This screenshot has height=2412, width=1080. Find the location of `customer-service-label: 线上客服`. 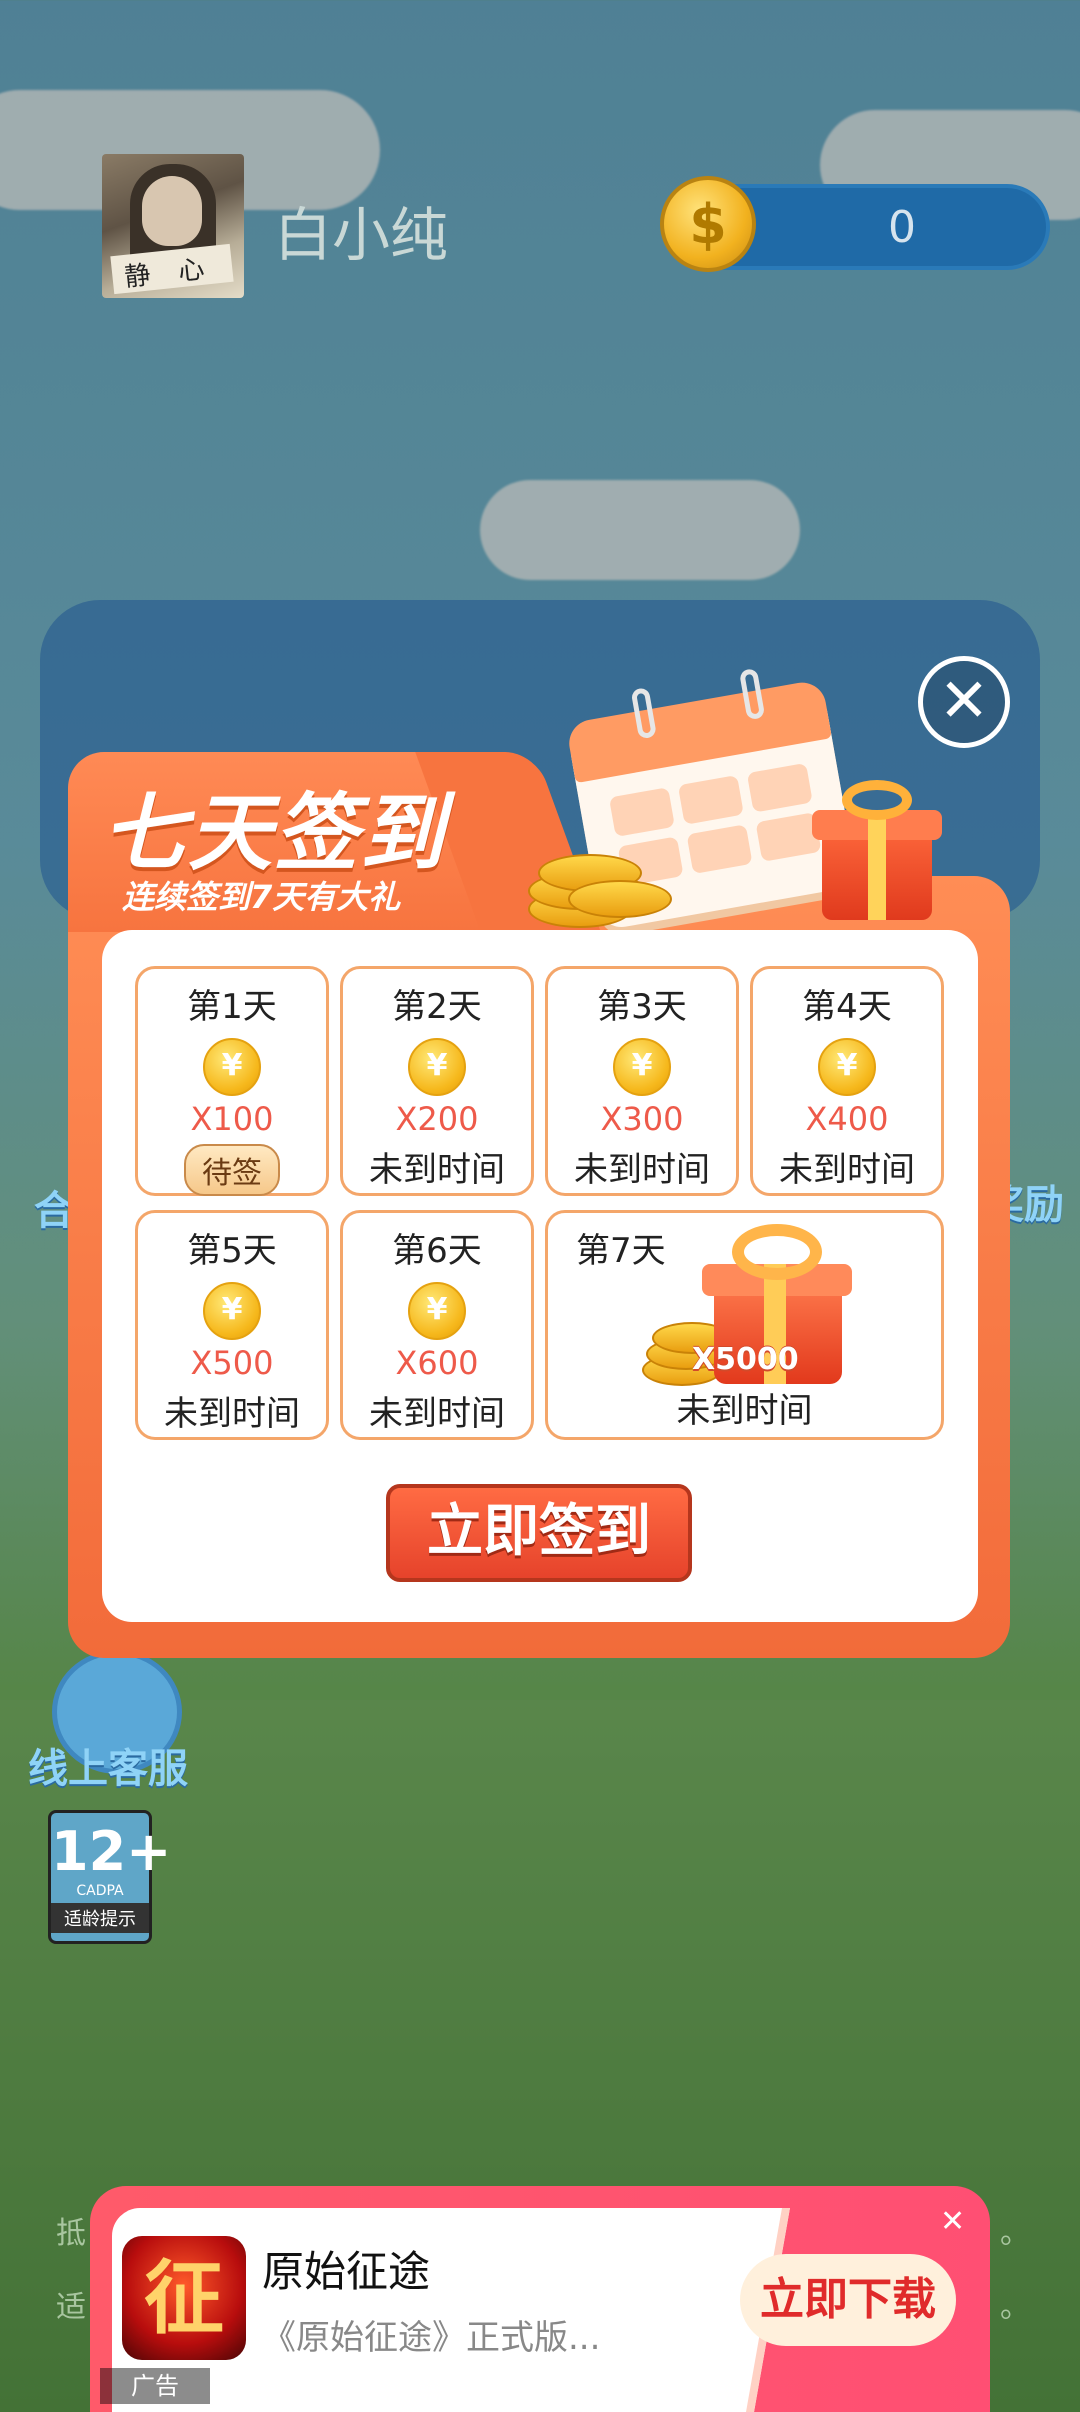

customer-service-label: 线上客服 is located at coordinates (108, 1765).